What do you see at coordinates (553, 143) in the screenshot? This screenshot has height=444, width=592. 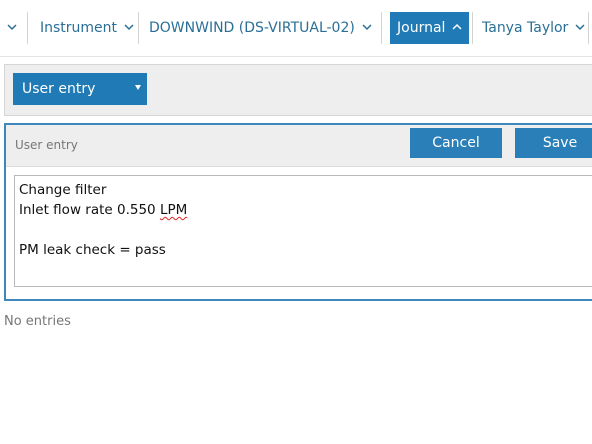 I see `save-button: Save` at bounding box center [553, 143].